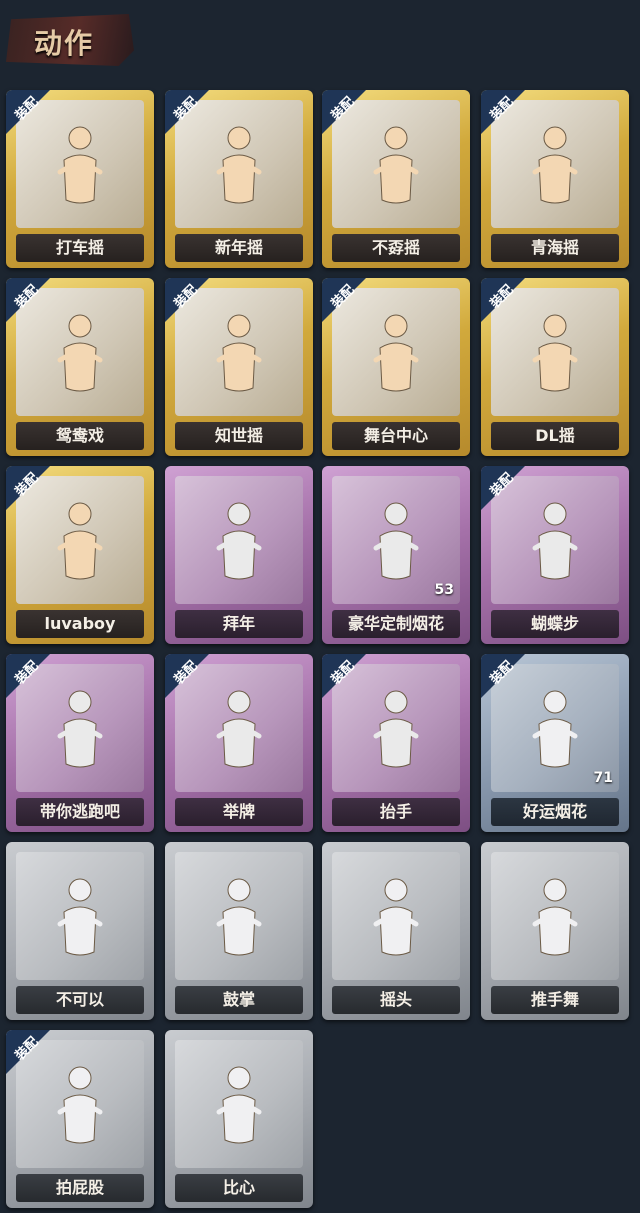  Describe the element at coordinates (239, 812) in the screenshot. I see `emote-name-label: 举牌` at that location.